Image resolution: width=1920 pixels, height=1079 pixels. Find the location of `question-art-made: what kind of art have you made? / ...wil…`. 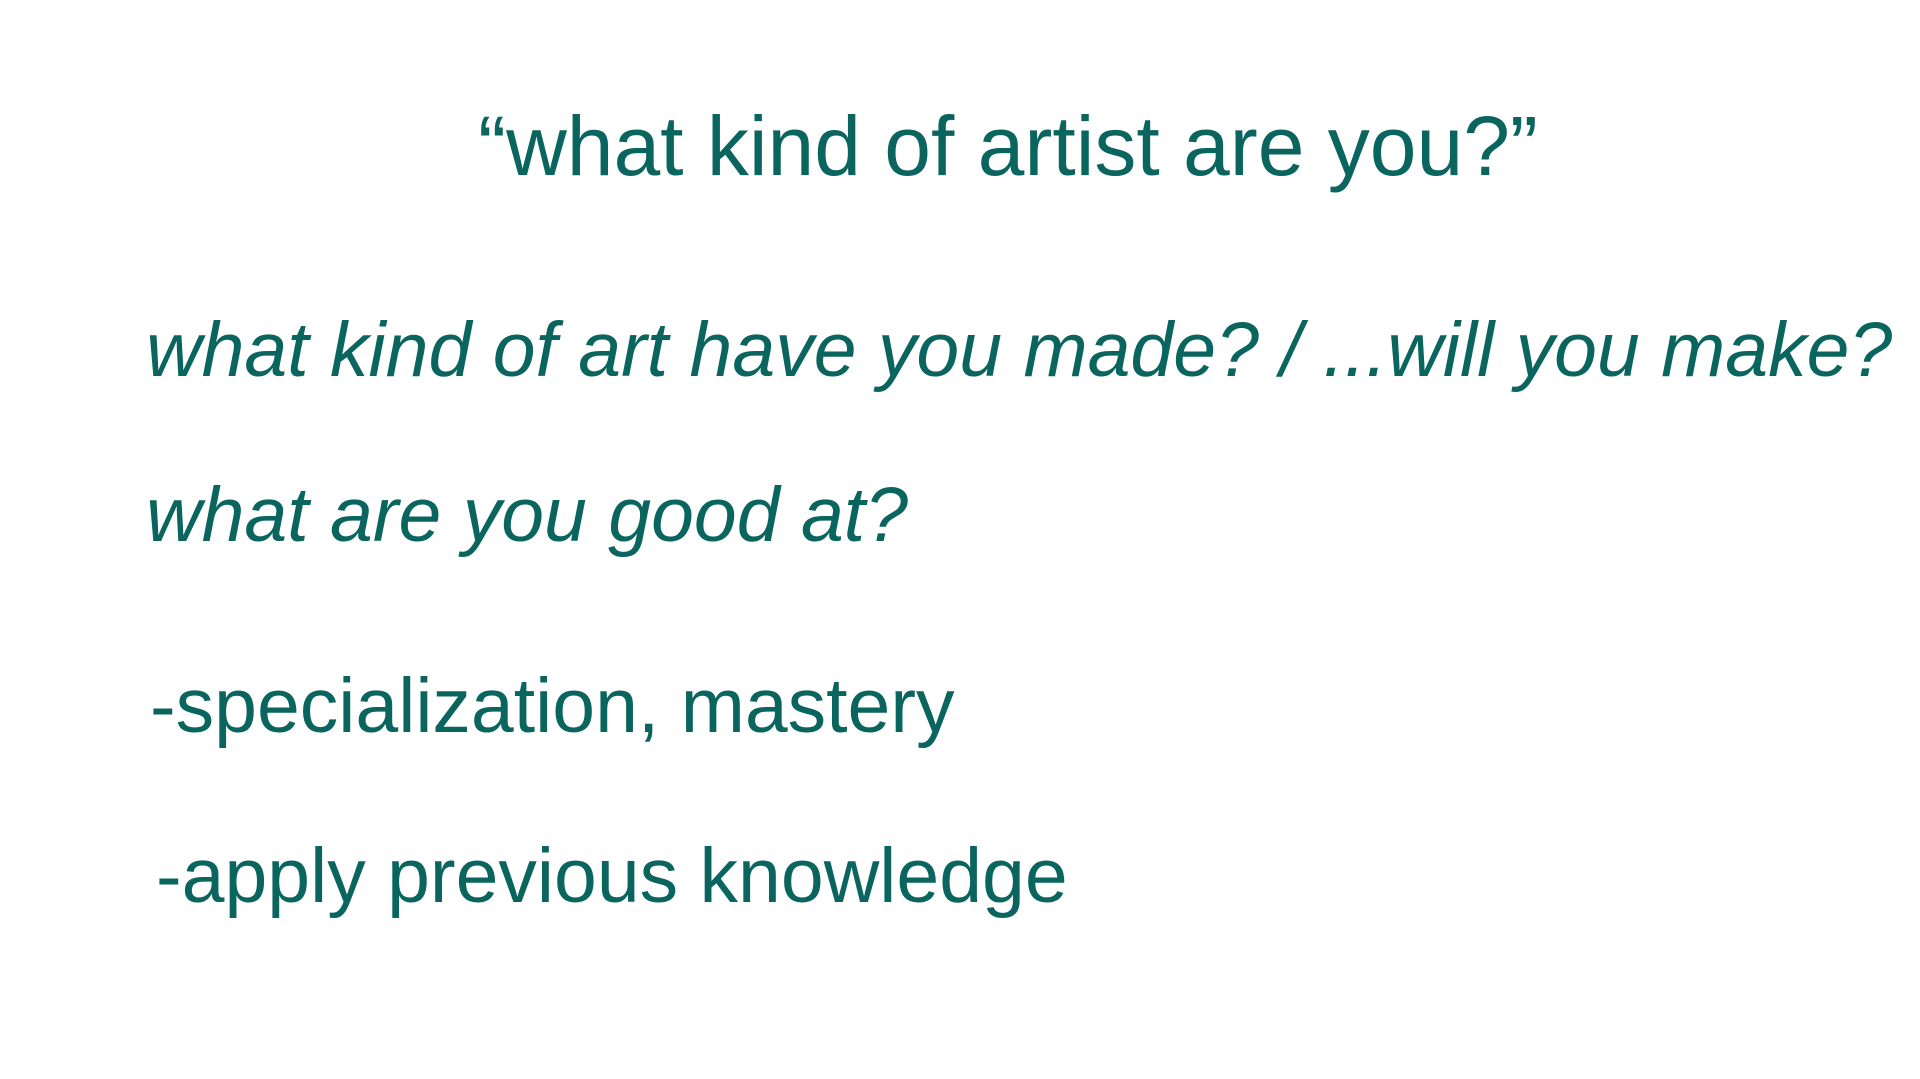

question-art-made: what kind of art have you made? / ...wil… is located at coordinates (1019, 350).